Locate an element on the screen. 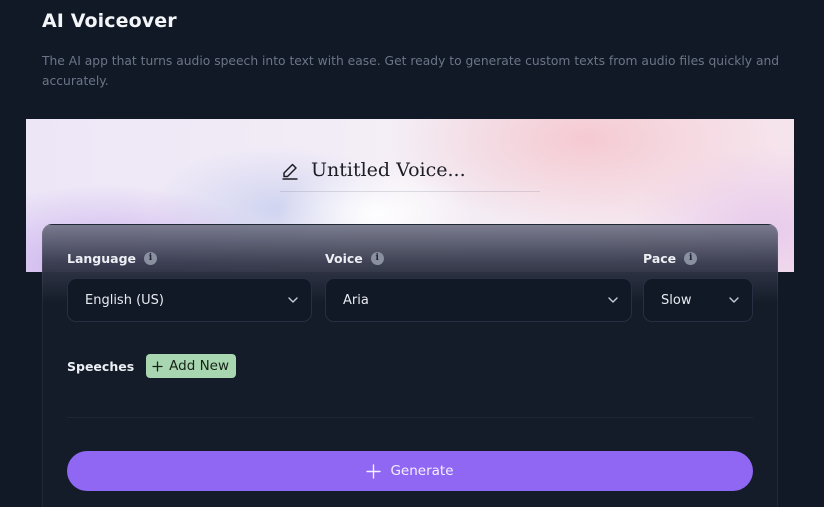 Image resolution: width=824 pixels, height=507 pixels. voice-label-text: Voice is located at coordinates (344, 258).